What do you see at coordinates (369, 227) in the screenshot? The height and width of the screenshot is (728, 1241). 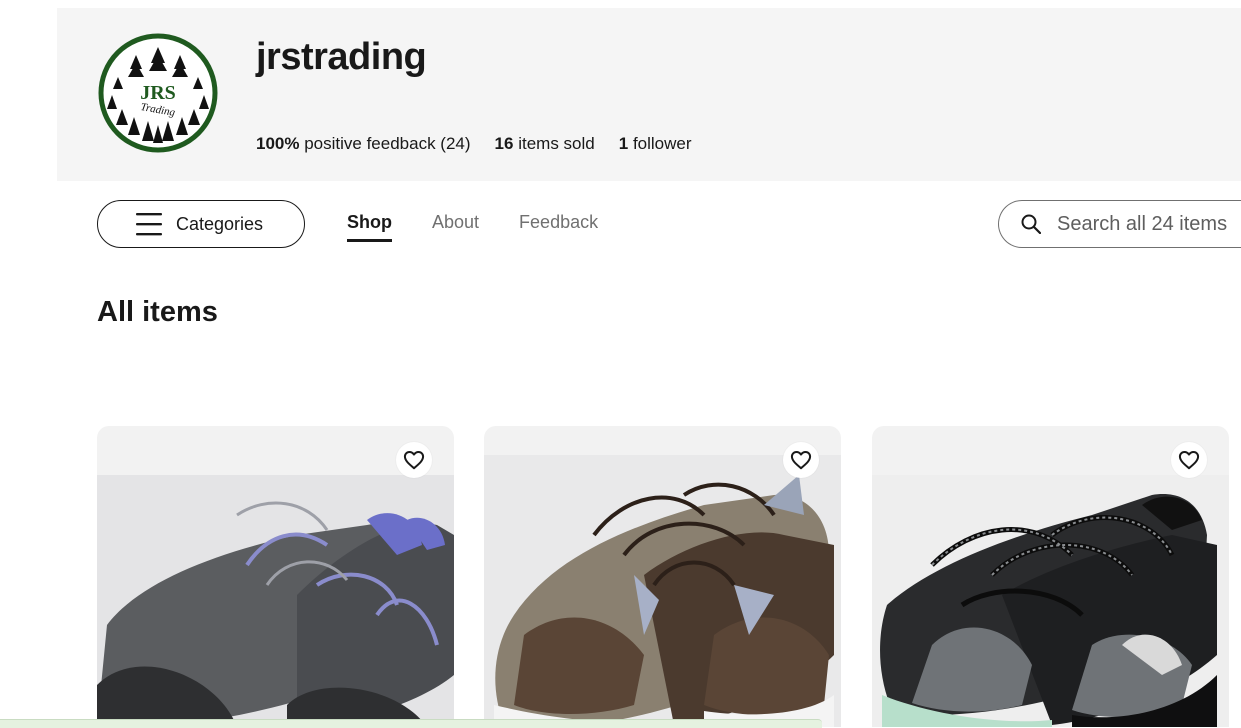 I see `tab-shop: Shop` at bounding box center [369, 227].